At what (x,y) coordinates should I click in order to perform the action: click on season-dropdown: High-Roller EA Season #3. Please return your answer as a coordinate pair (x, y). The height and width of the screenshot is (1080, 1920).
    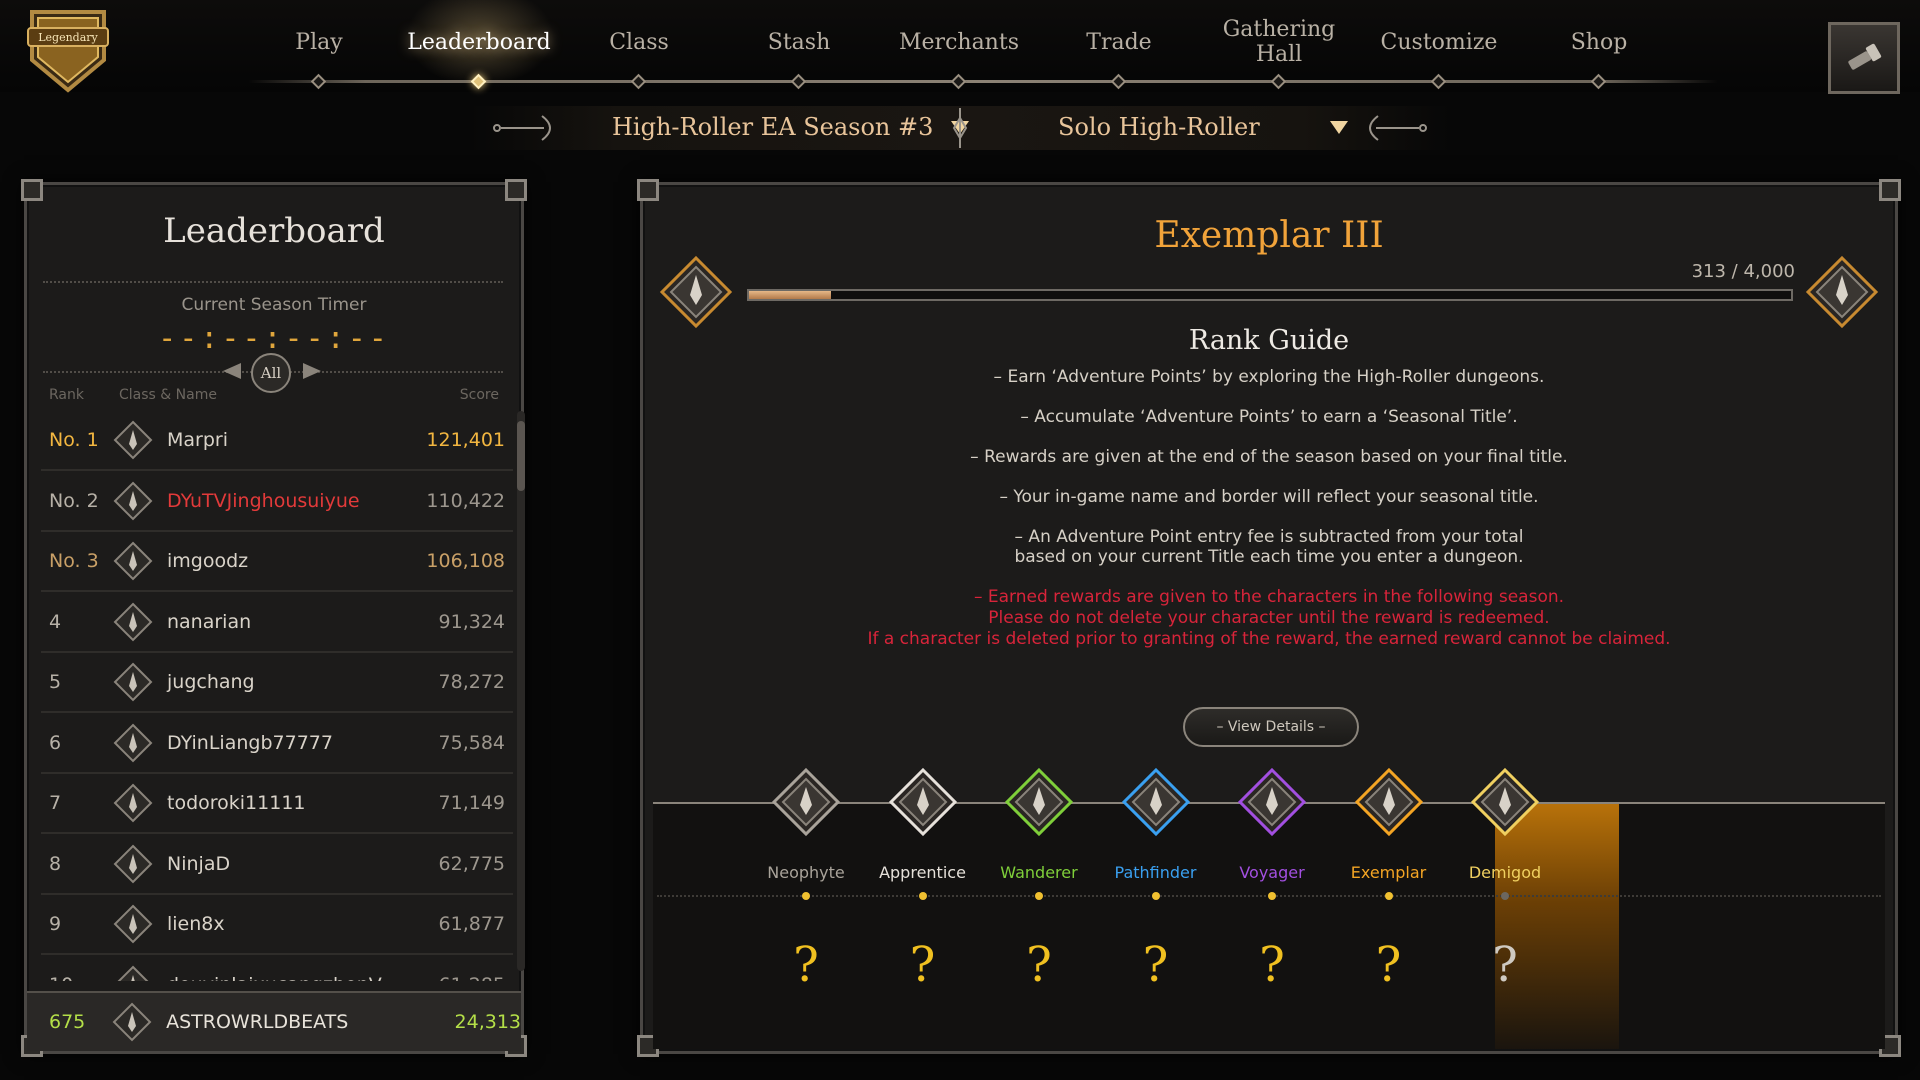
    Looking at the image, I should click on (791, 127).